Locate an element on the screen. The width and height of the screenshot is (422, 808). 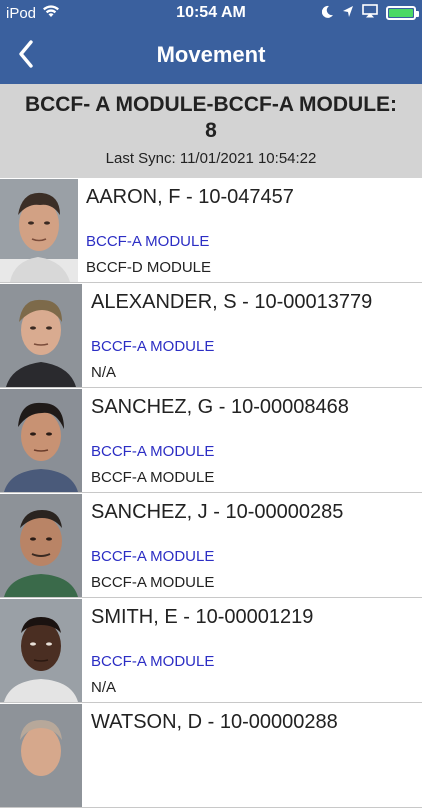
battery-fill is located at coordinates (401, 13).